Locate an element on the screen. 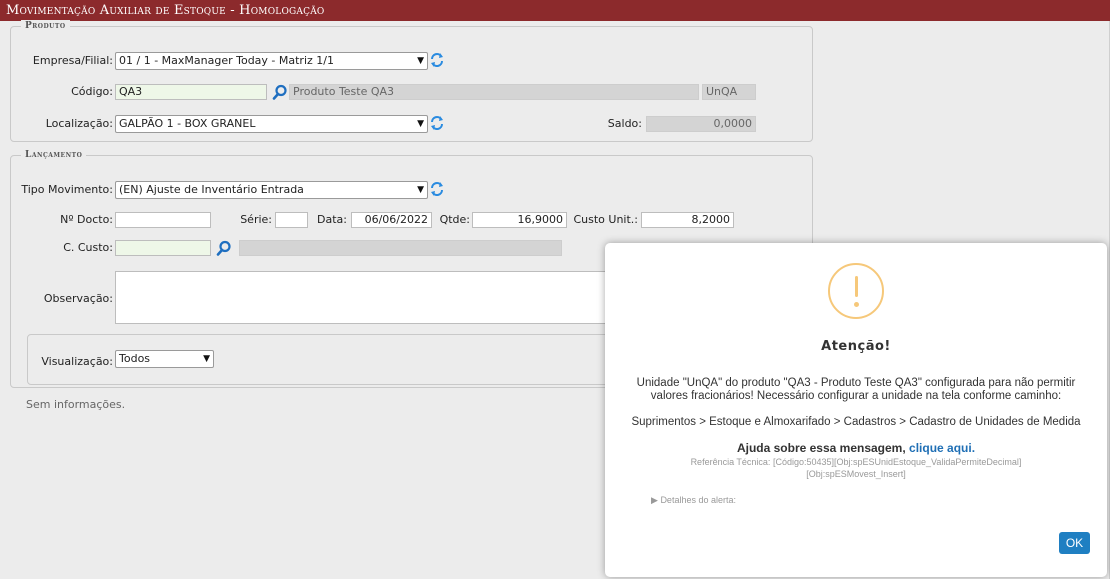 This screenshot has width=1110, height=579. produto-descricao: Produto Teste QA3 is located at coordinates (494, 92).